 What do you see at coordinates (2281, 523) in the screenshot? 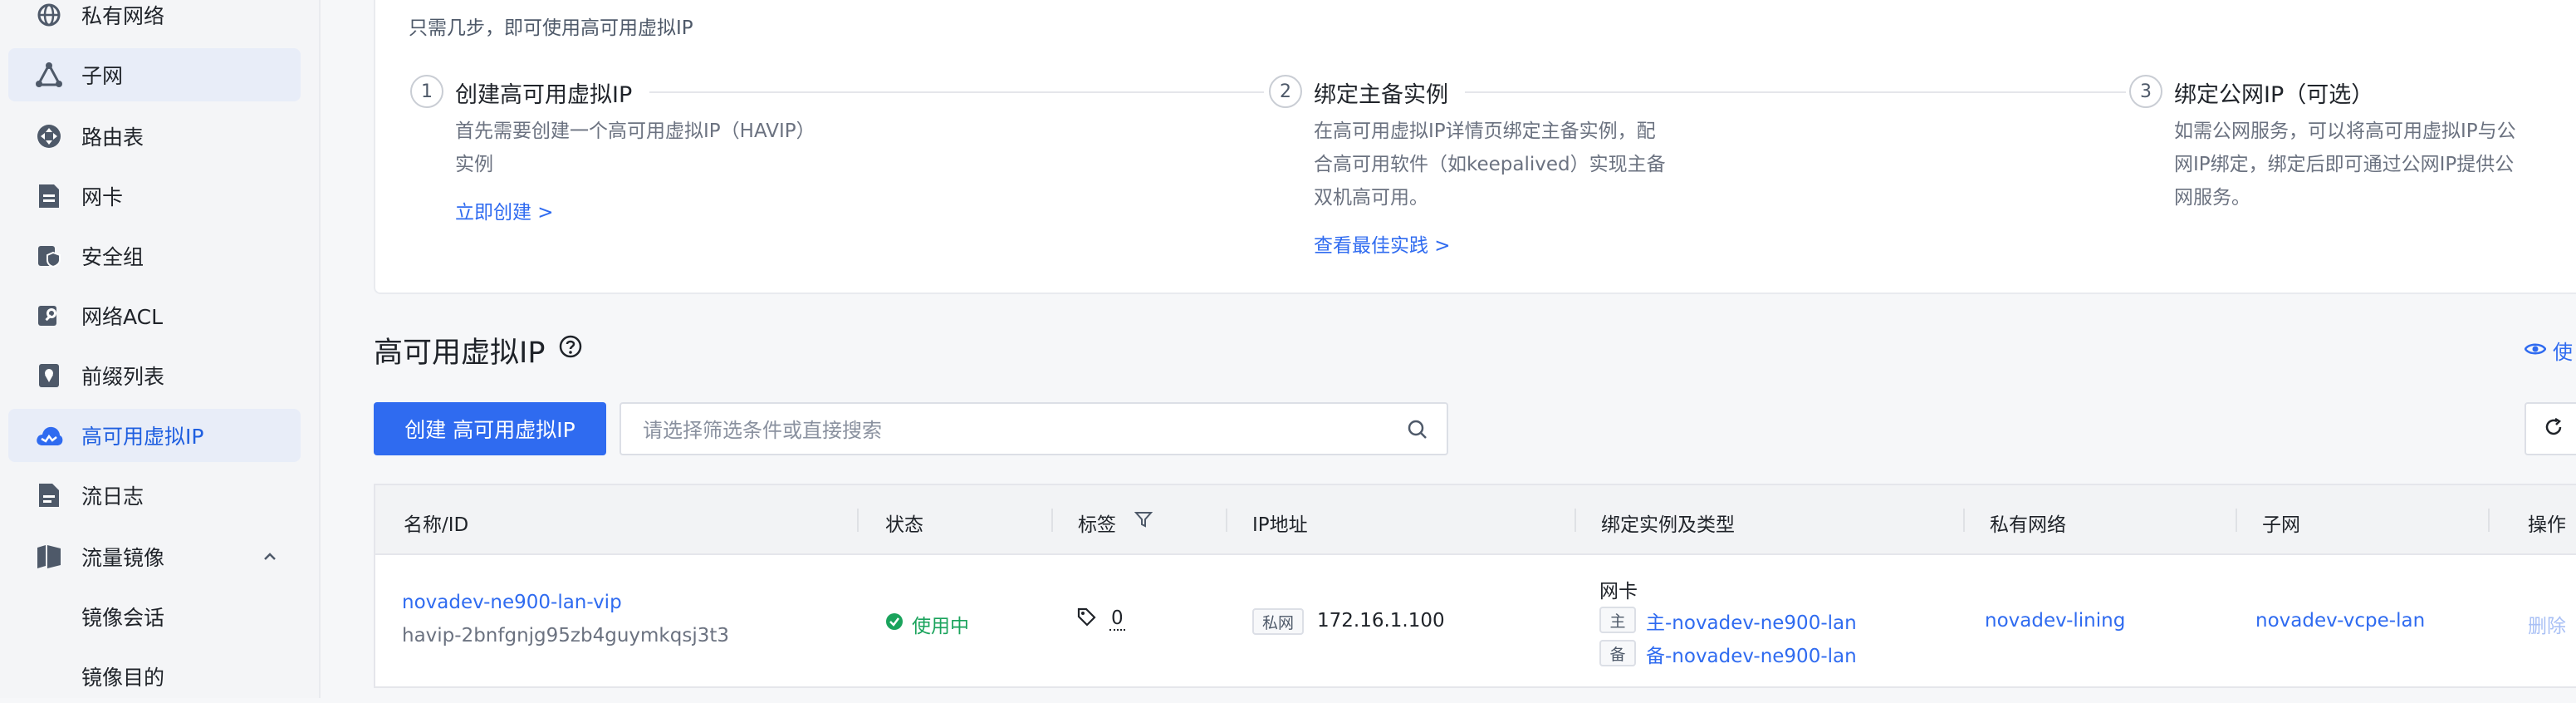
I see `column-header-subnet: 子网` at bounding box center [2281, 523].